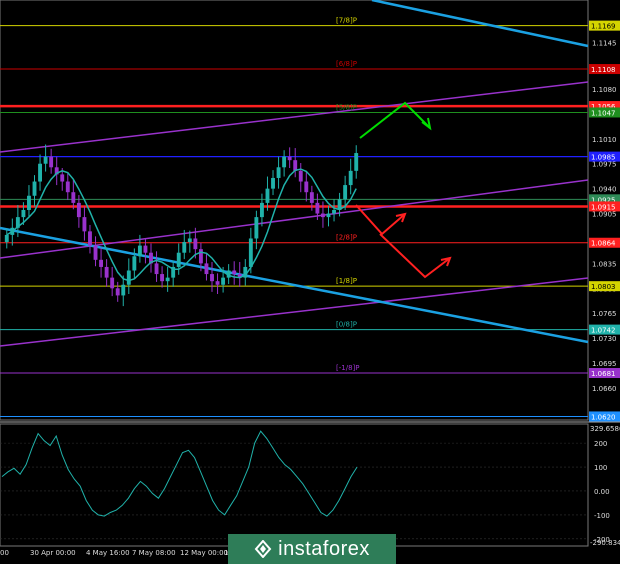  Describe the element at coordinates (346, 107) in the screenshot. I see `murrey-label-2: [5/8]P` at that location.